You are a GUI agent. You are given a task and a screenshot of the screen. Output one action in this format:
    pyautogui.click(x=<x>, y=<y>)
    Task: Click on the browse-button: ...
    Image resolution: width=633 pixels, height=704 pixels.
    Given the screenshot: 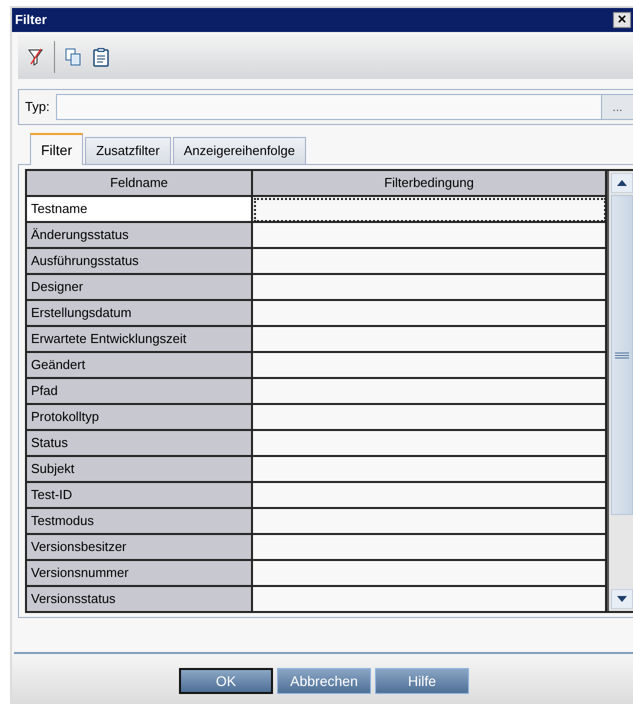 What is the action you would take?
    pyautogui.click(x=617, y=107)
    